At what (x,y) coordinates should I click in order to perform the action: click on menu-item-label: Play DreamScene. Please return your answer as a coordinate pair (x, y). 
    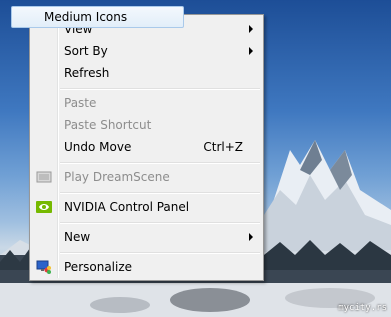
    Looking at the image, I should click on (117, 177).